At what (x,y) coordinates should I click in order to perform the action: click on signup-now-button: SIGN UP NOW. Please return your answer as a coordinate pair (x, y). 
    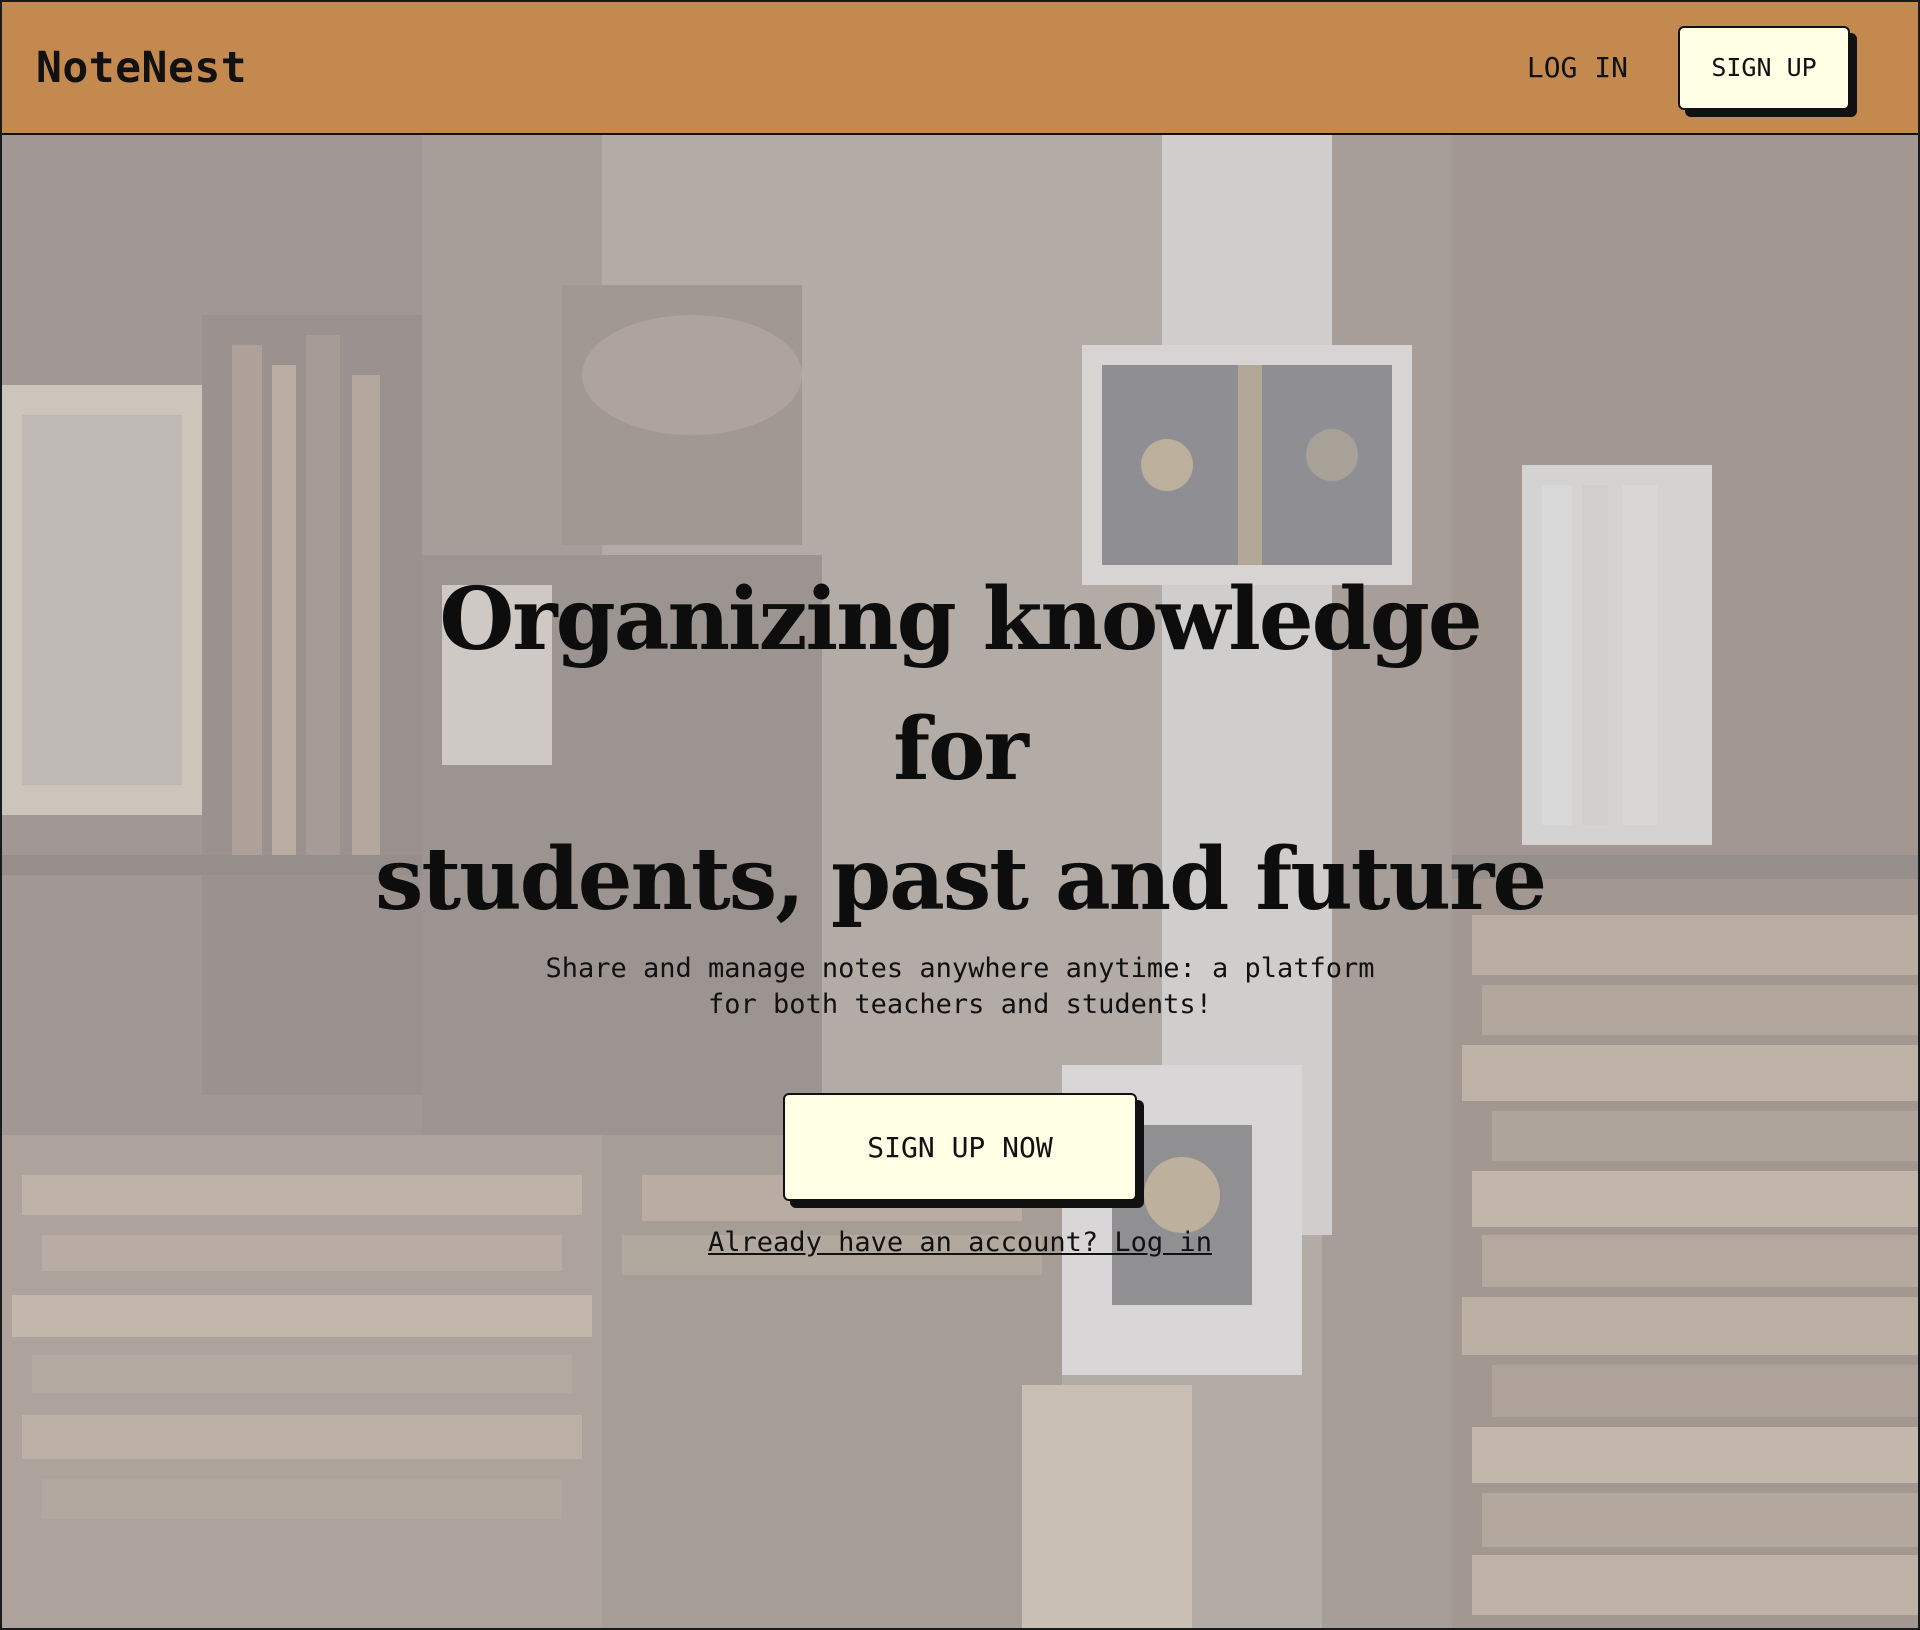
    Looking at the image, I should click on (960, 1147).